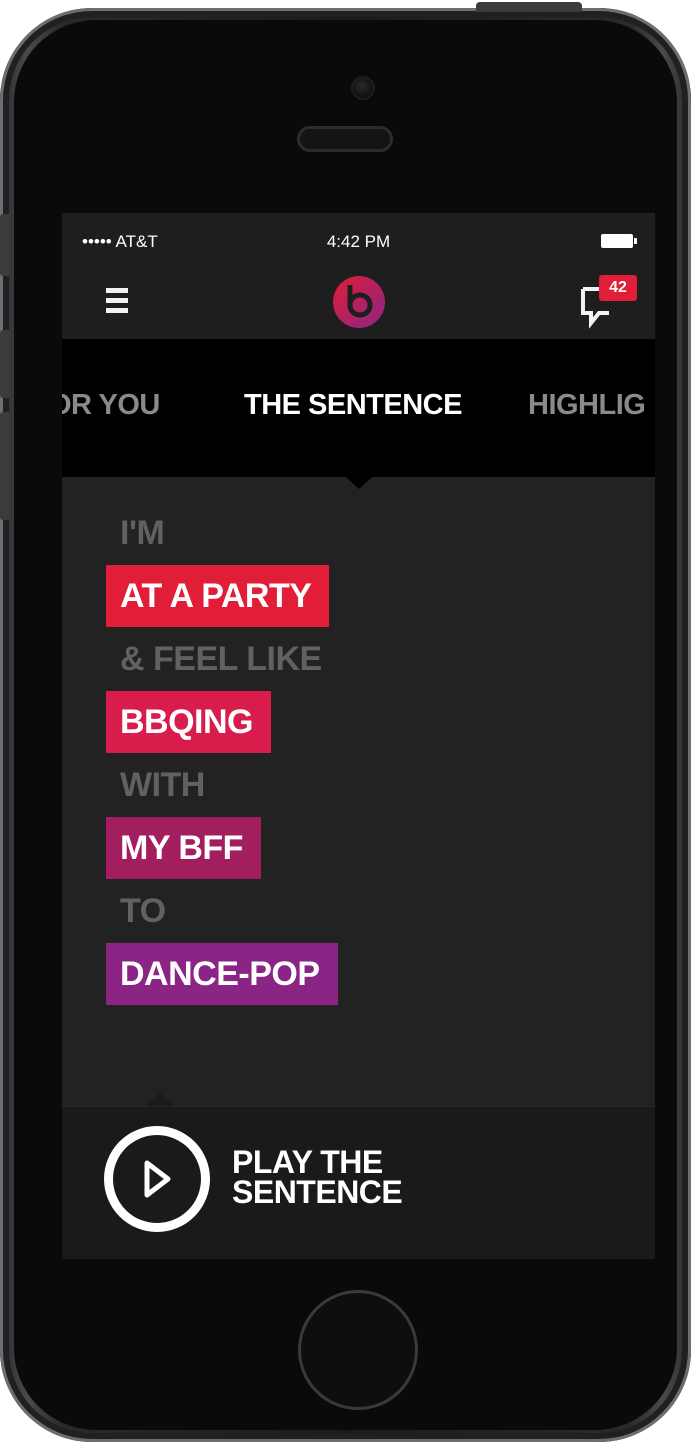 The width and height of the screenshot is (691, 1447). What do you see at coordinates (142, 533) in the screenshot?
I see `sentence-word-im: I'M` at bounding box center [142, 533].